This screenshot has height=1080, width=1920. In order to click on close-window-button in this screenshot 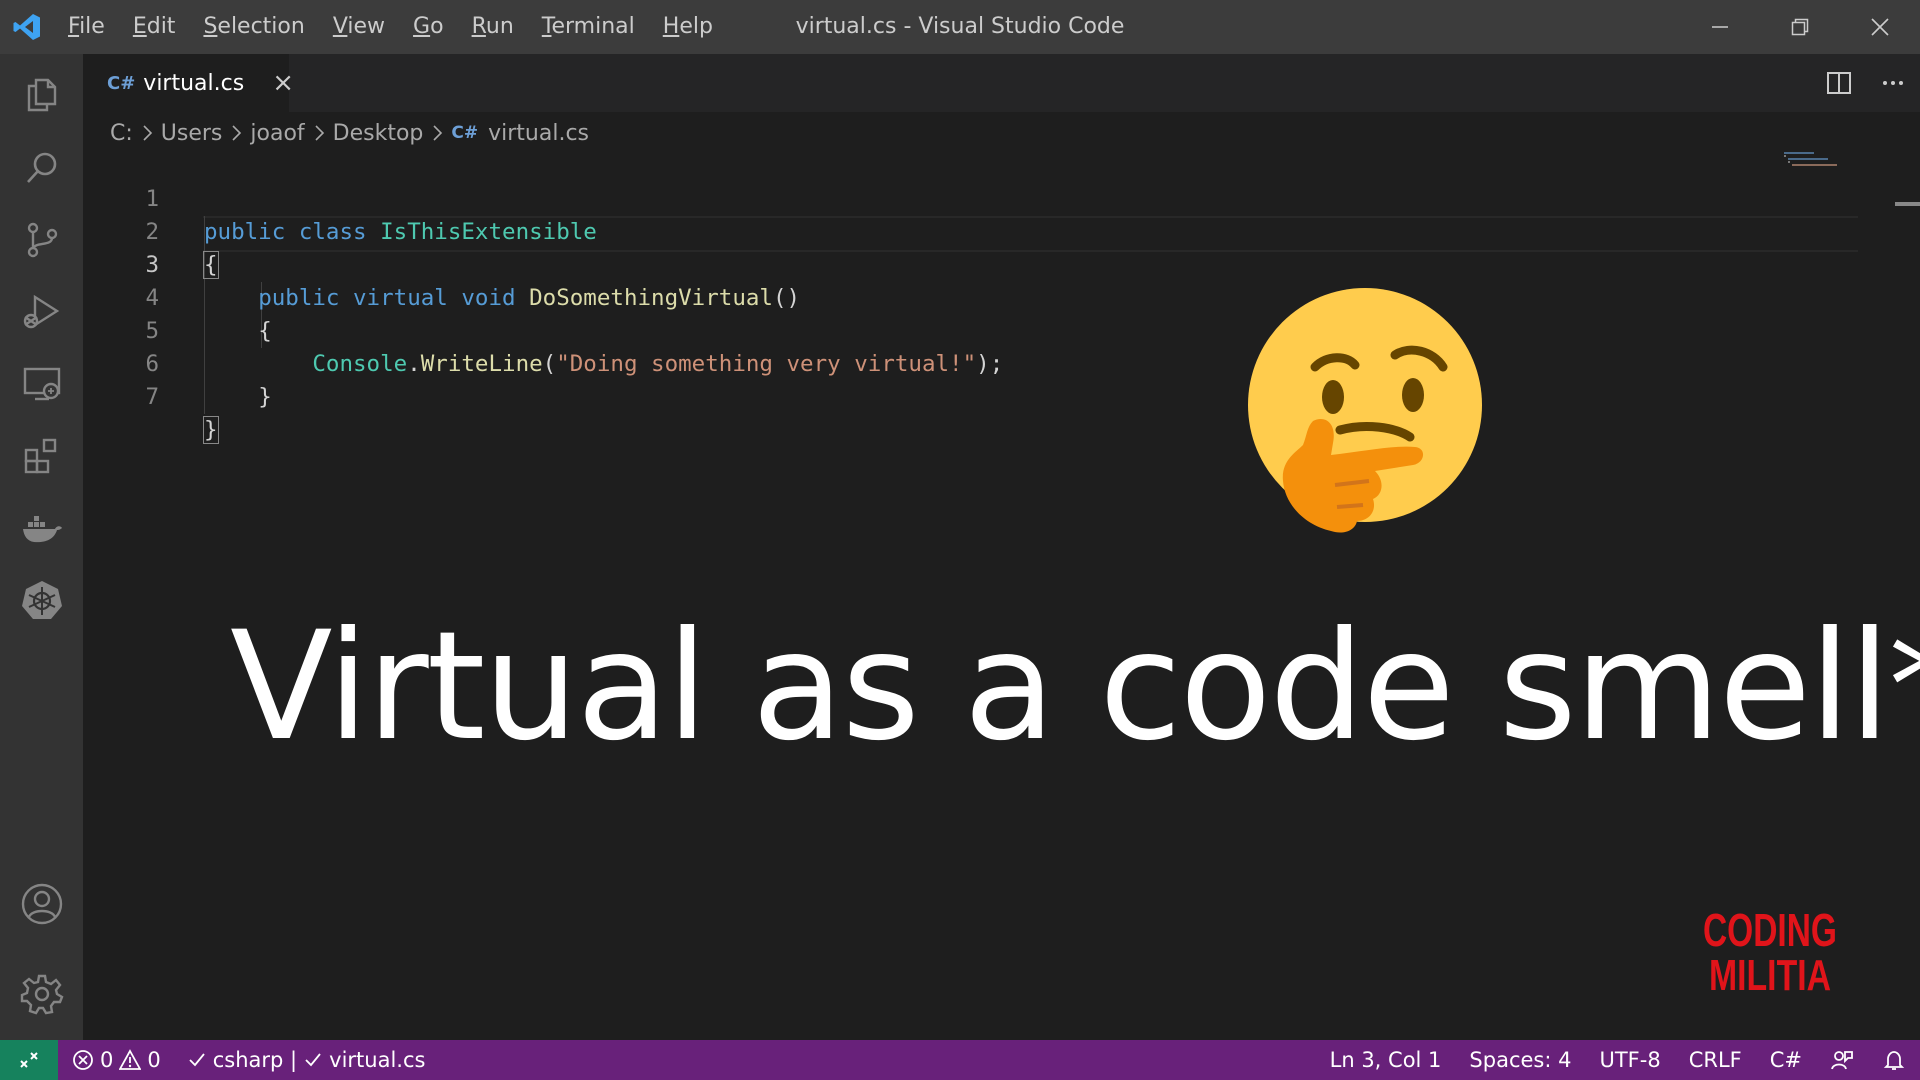, I will do `click(1880, 27)`.